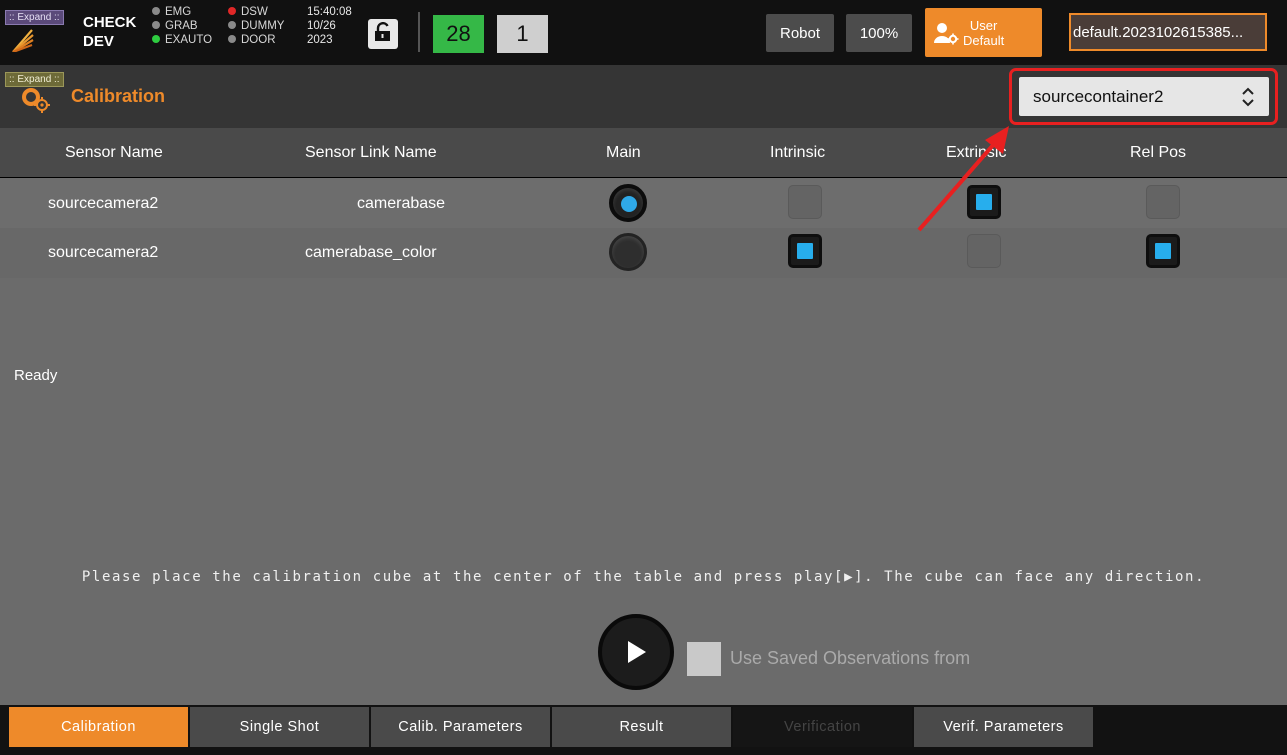  Describe the element at coordinates (34, 17) in the screenshot. I see `expand-tag-top: :: Expand ::` at that location.